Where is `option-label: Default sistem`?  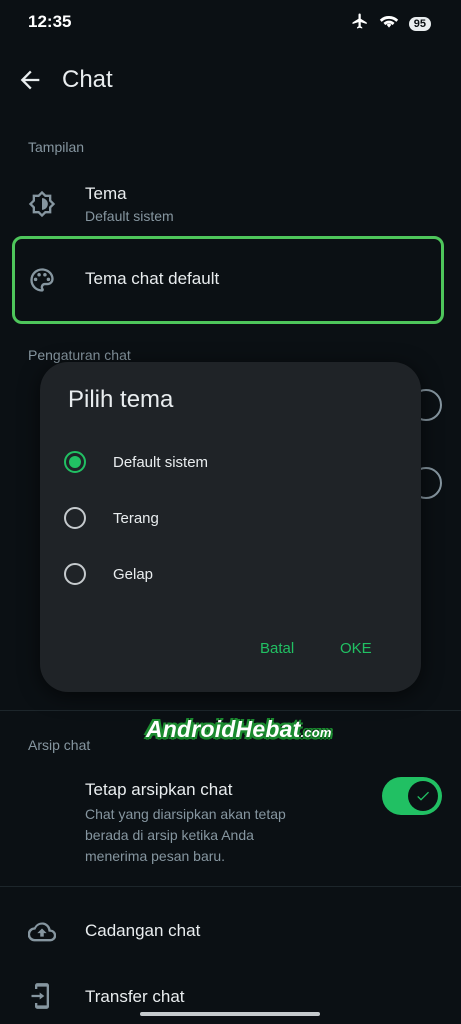
option-label: Default sistem is located at coordinates (161, 462).